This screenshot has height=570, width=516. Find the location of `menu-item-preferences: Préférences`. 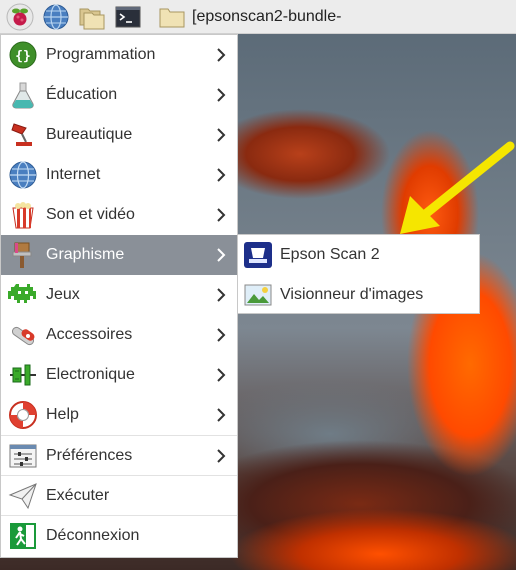

menu-item-preferences: Préférences is located at coordinates (119, 455).